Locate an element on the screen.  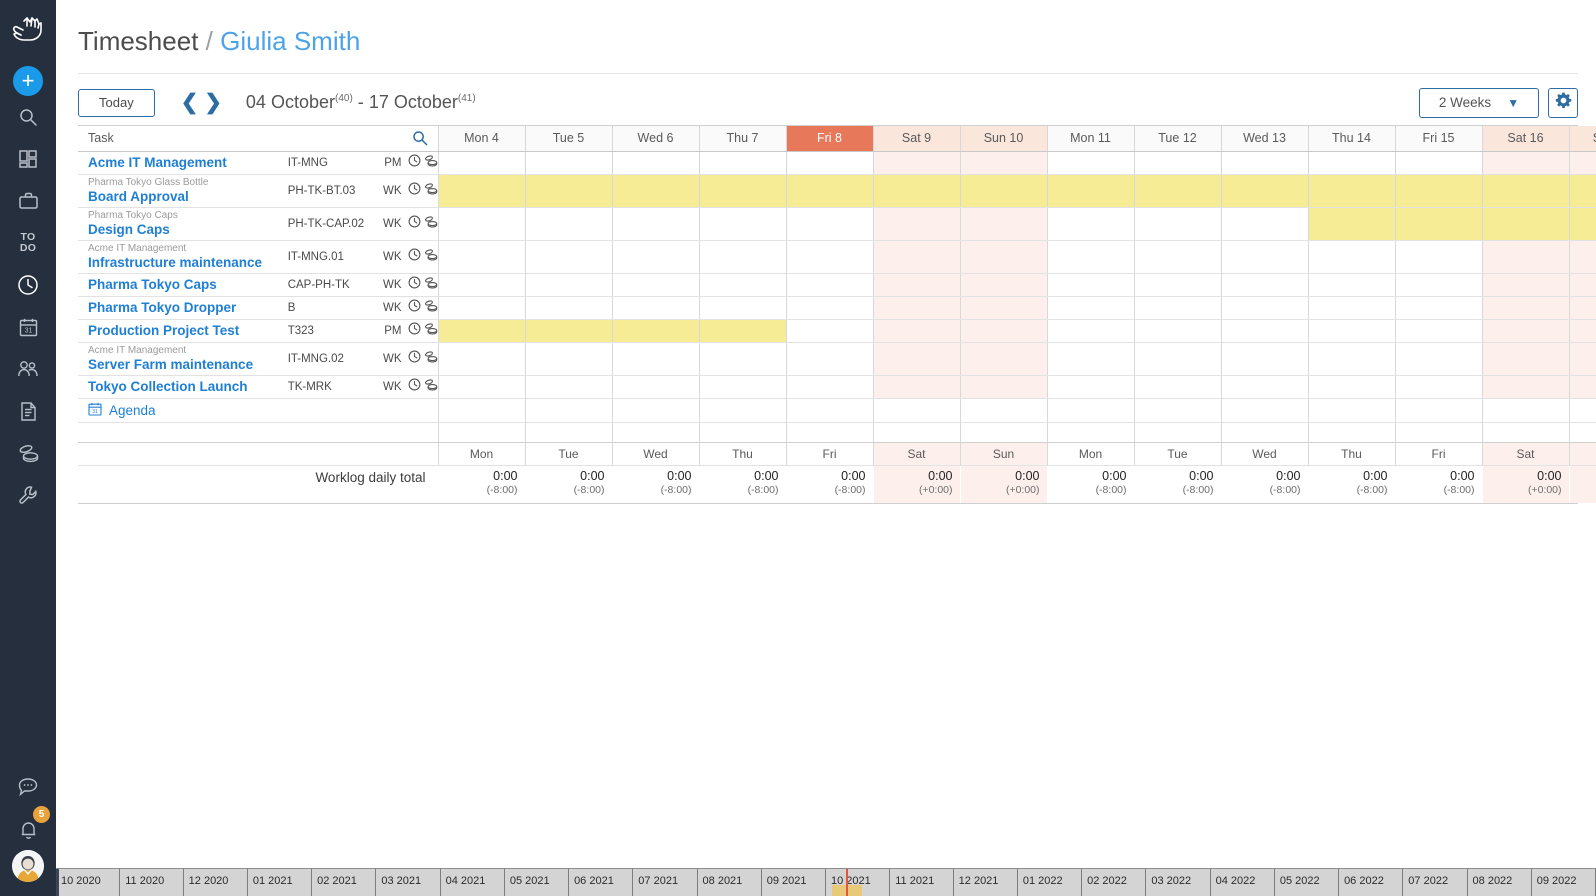
day-header-thu-7: Thu 7 is located at coordinates (742, 139).